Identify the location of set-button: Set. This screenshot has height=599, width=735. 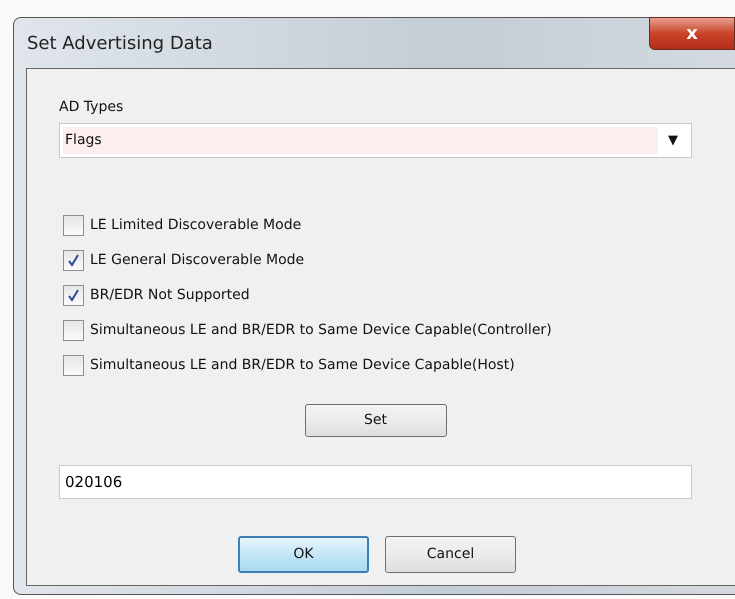
(375, 420).